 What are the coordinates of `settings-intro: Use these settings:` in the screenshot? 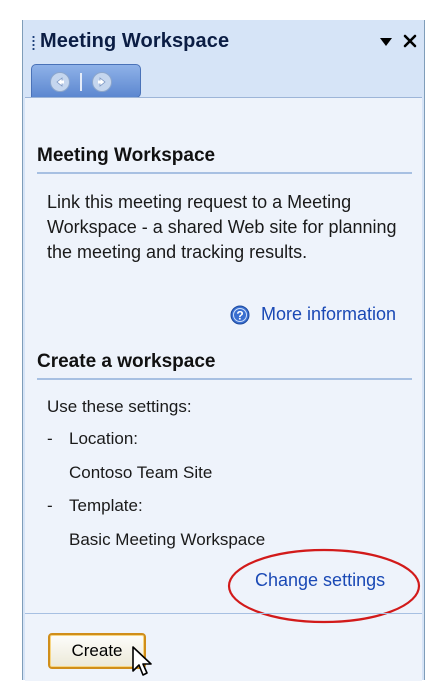 It's located at (119, 406).